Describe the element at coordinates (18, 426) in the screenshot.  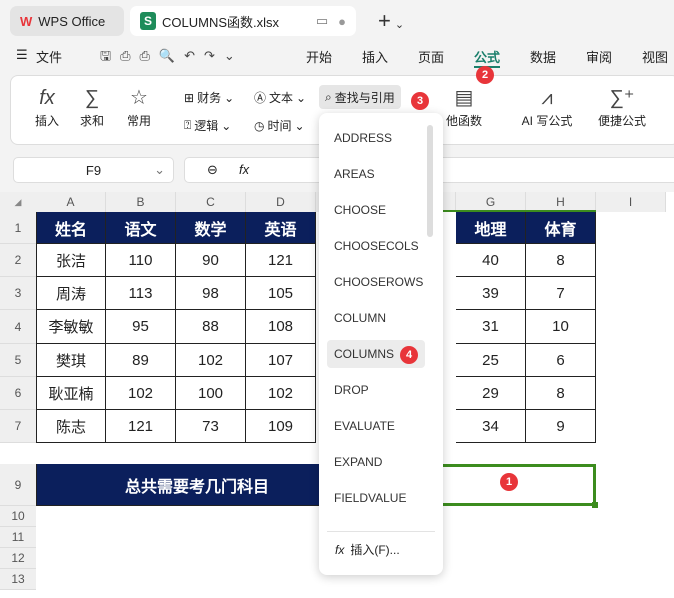
I see `row-header-7: 7` at that location.